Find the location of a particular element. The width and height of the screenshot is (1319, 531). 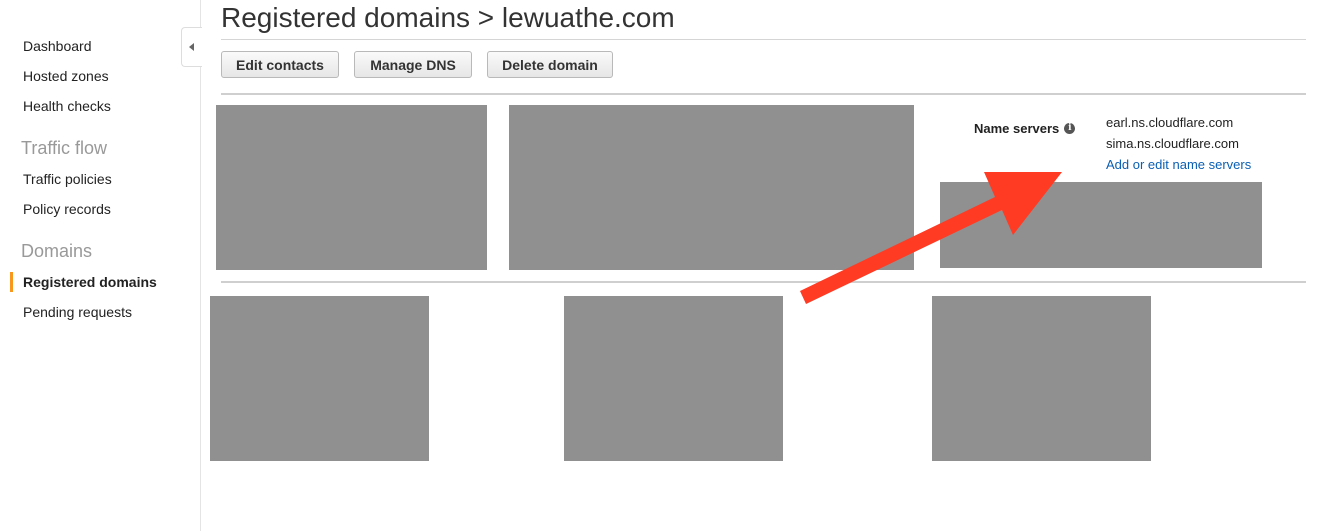

section-divider is located at coordinates (763, 282).